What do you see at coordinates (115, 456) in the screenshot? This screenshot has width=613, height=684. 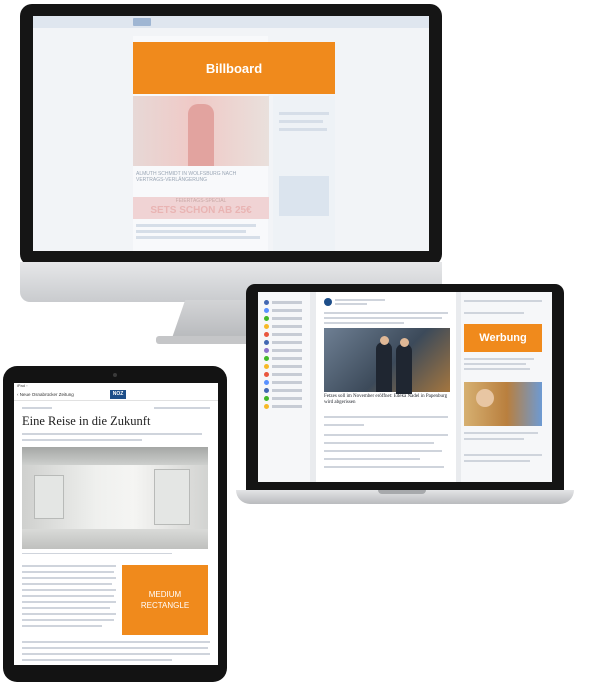 I see `article-photo-ceiling` at bounding box center [115, 456].